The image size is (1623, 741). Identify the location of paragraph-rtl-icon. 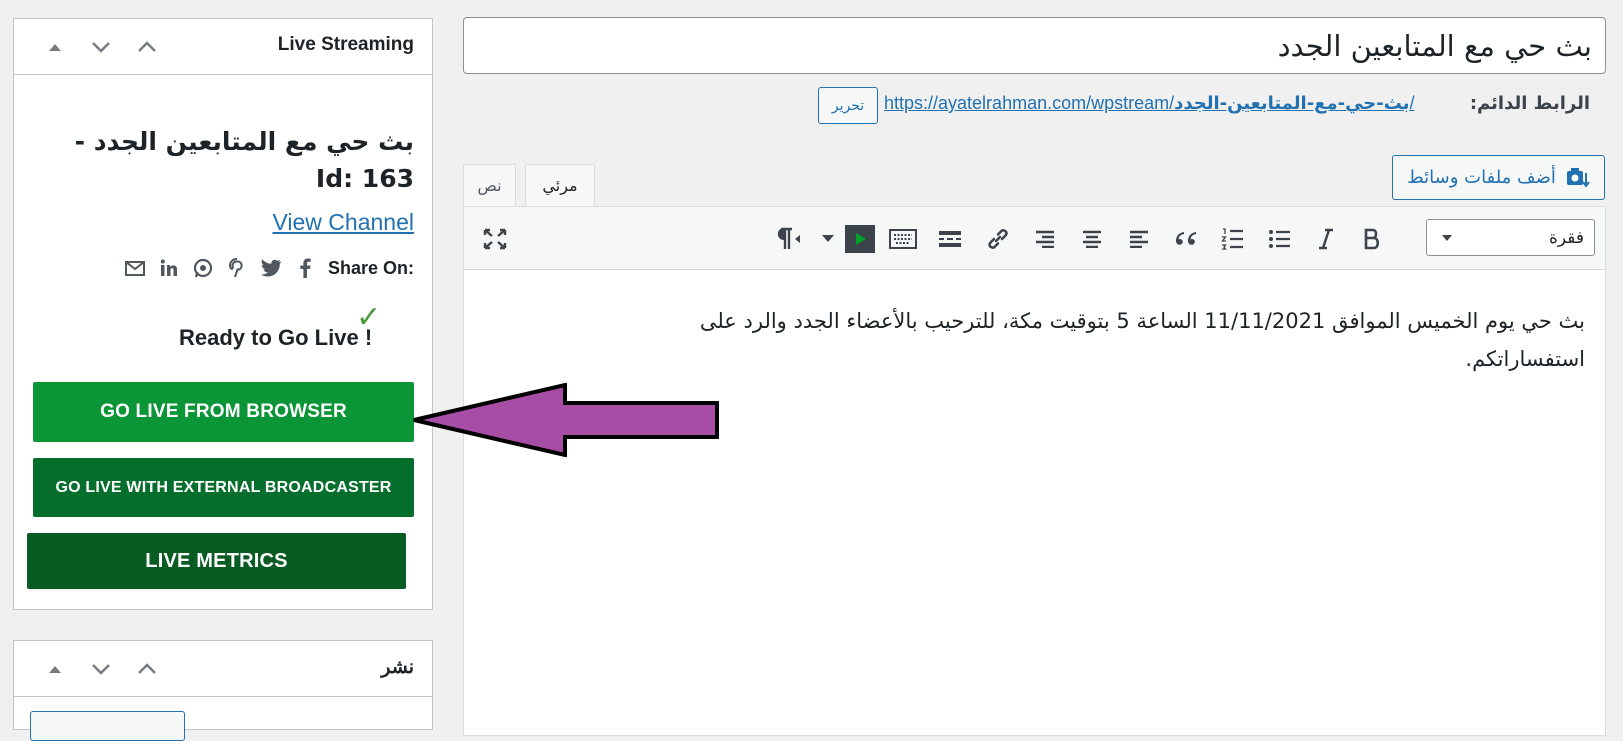
(787, 239).